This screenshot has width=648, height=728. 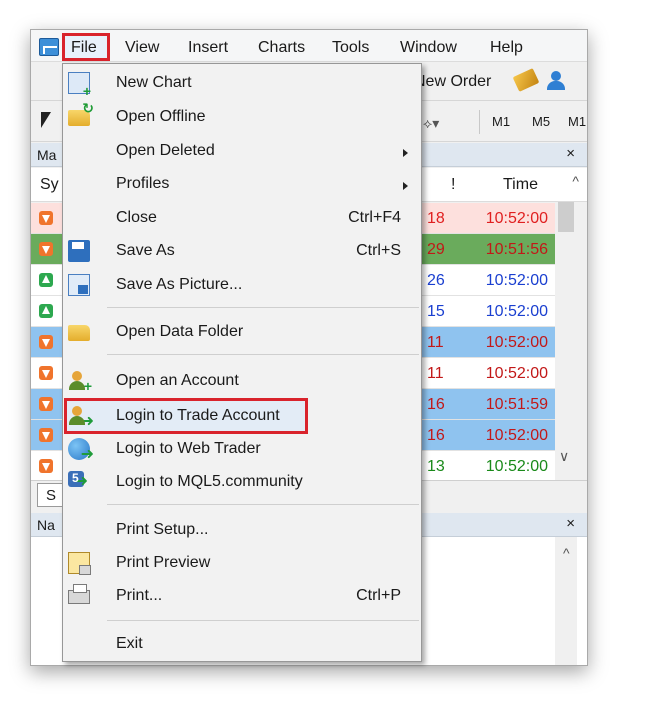 What do you see at coordinates (136, 217) in the screenshot?
I see `menu-item-label: Close` at bounding box center [136, 217].